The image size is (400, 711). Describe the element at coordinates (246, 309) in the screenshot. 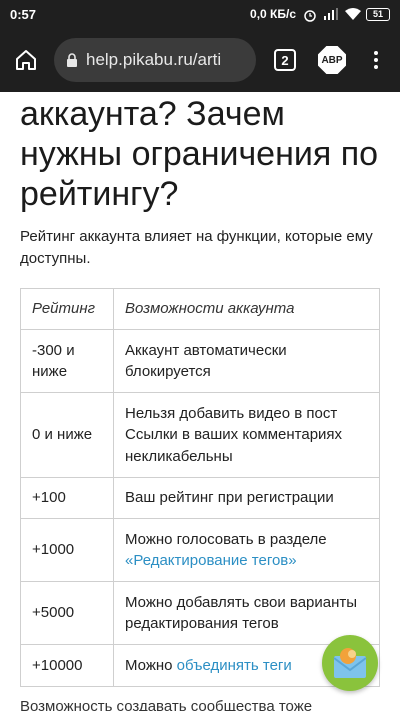

I see `header-features: Возможности аккаунта` at that location.